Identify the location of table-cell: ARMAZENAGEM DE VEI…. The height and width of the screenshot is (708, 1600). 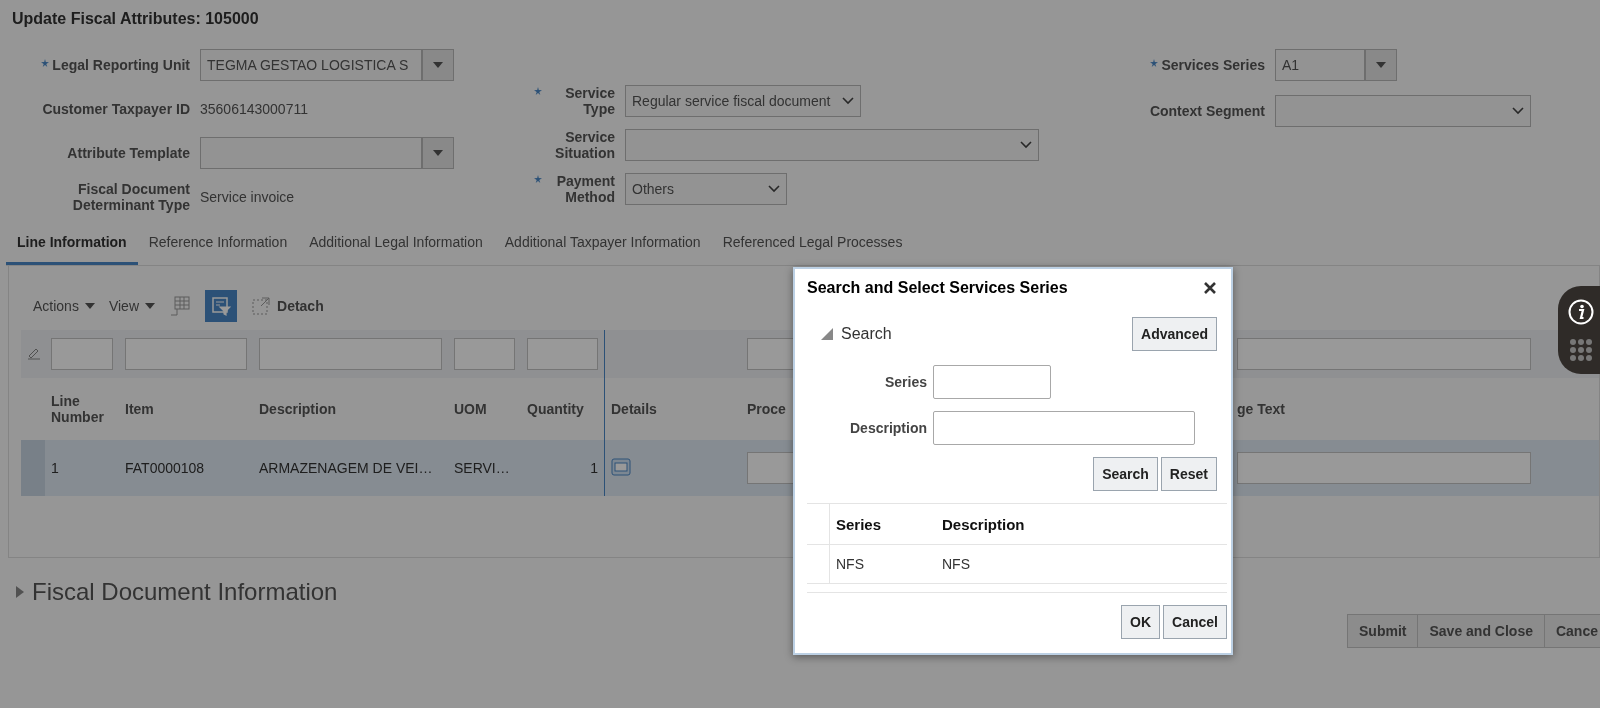
(346, 468).